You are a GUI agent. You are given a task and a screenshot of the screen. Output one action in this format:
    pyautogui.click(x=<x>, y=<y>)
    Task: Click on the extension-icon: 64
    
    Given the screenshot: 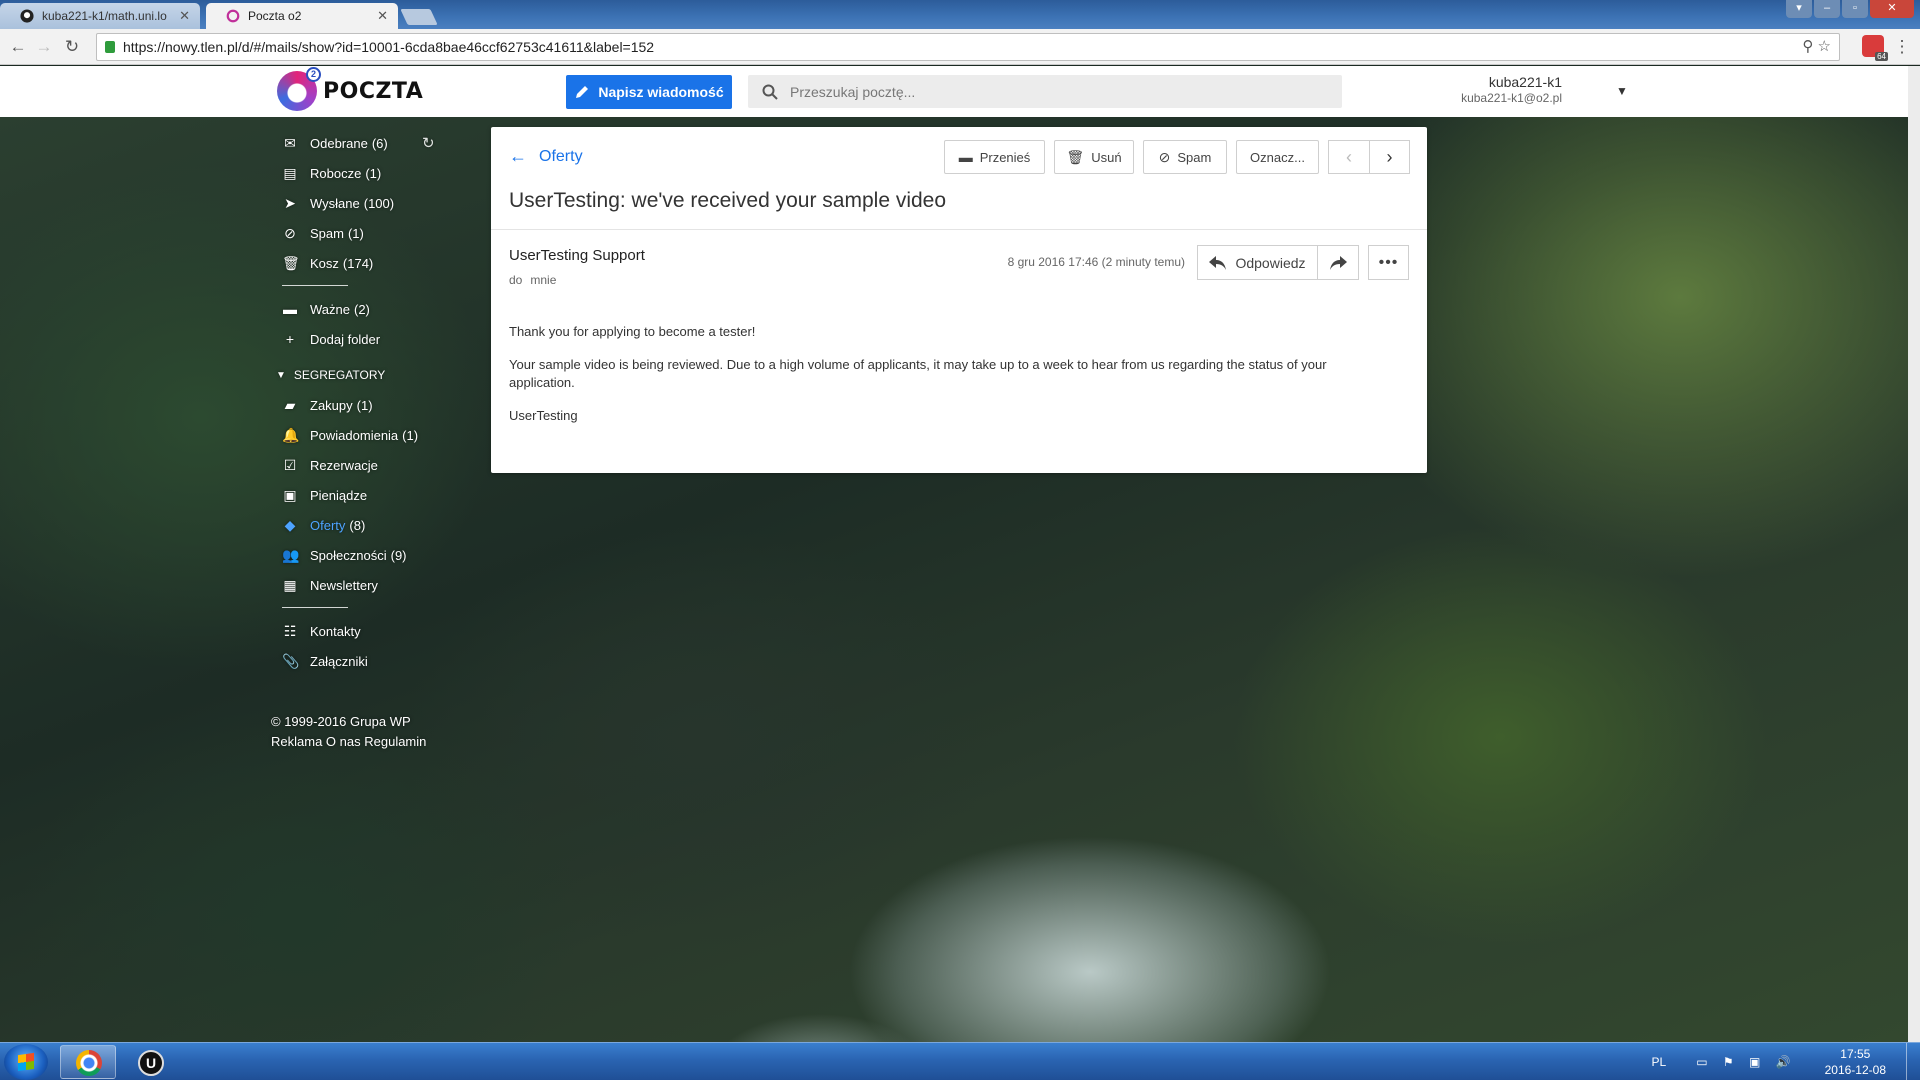 What is the action you would take?
    pyautogui.click(x=1875, y=48)
    